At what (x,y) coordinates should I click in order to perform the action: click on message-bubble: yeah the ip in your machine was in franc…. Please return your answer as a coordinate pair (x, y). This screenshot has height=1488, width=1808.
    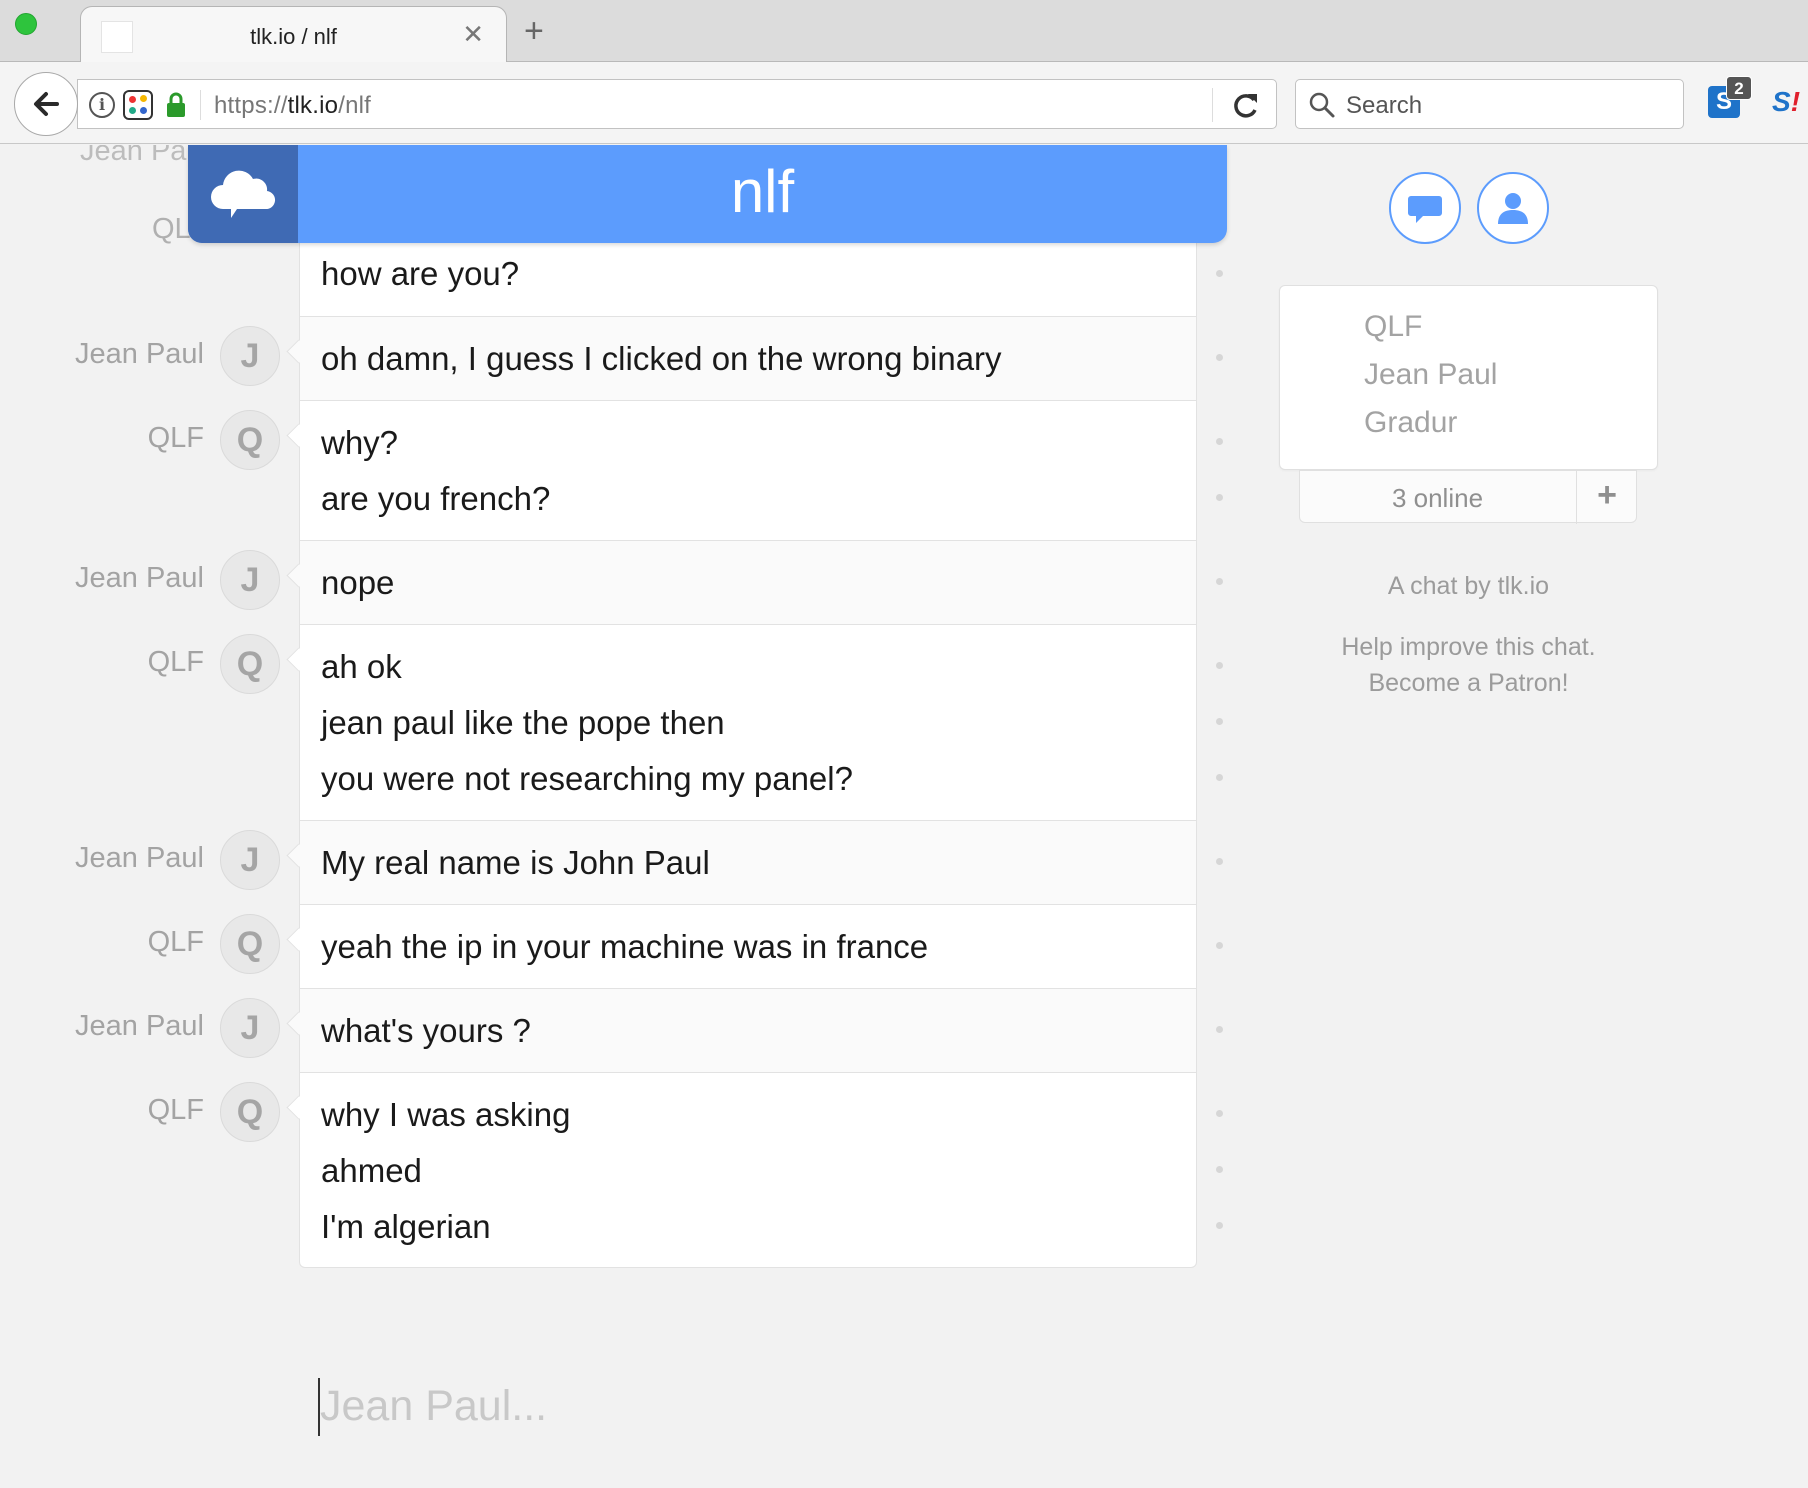
    Looking at the image, I should click on (748, 946).